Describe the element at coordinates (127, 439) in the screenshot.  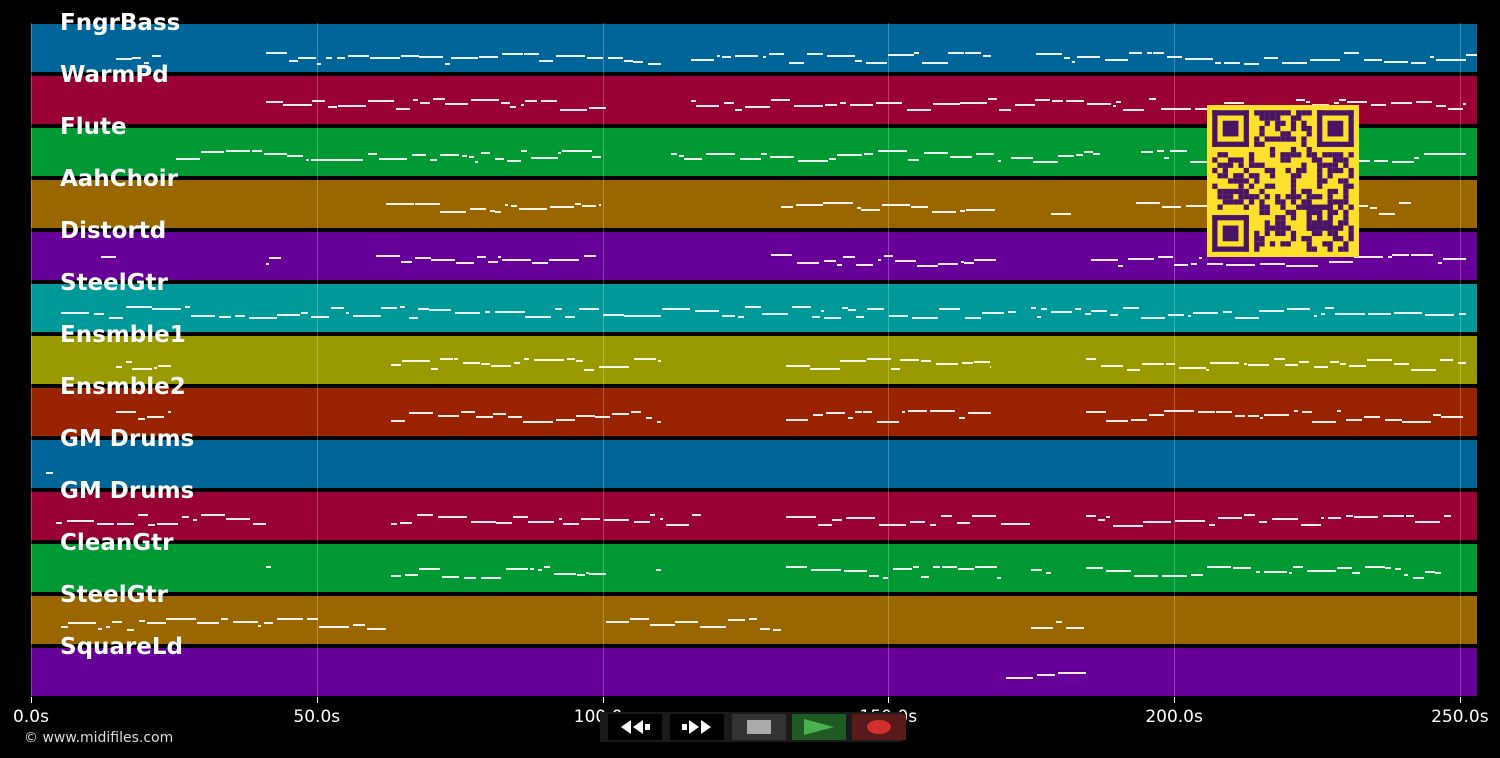
I see `track-label: GM Drums` at that location.